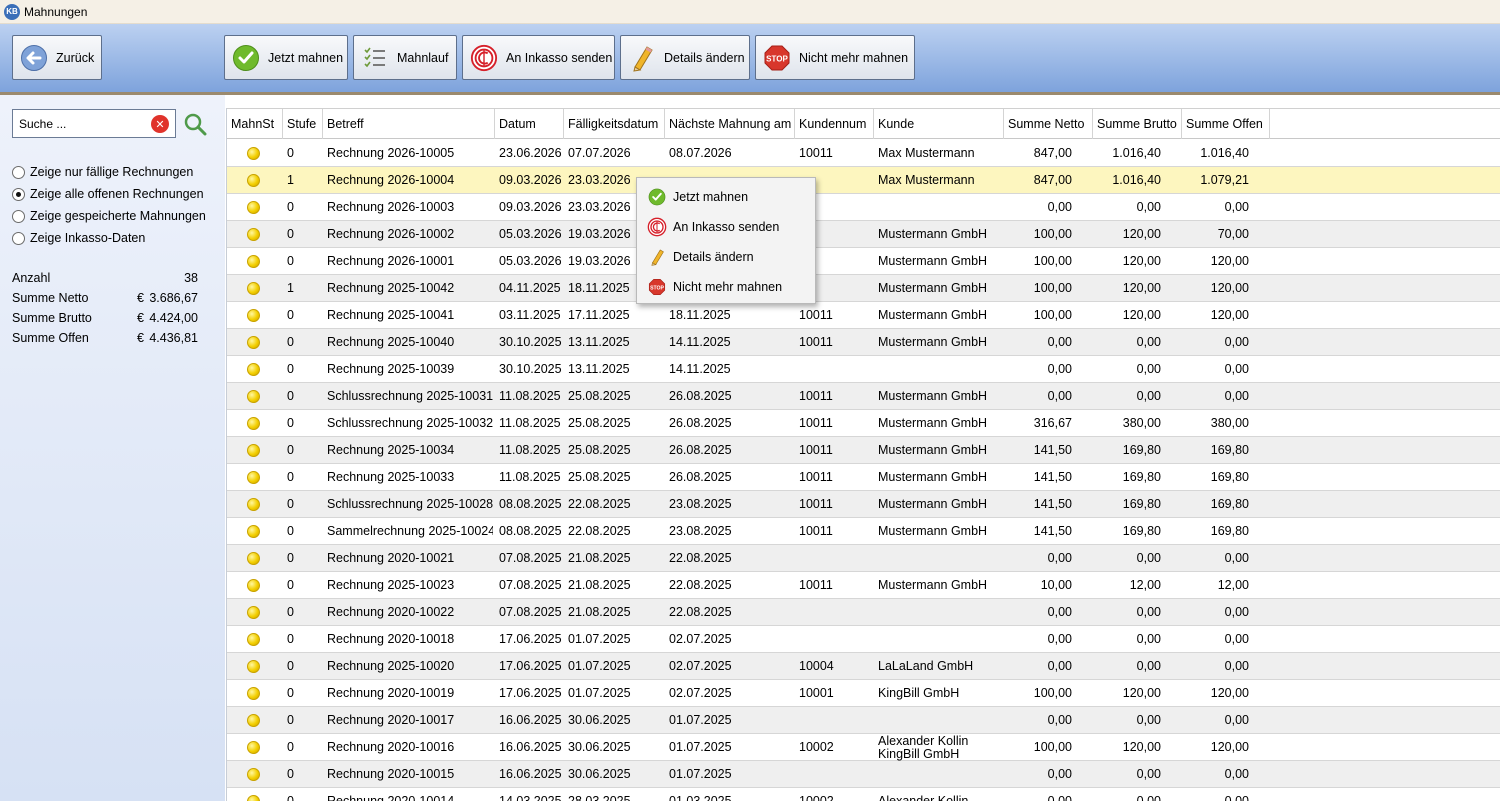 The width and height of the screenshot is (1500, 801). I want to click on cell-next-reminder: 26.08.2025, so click(700, 423).